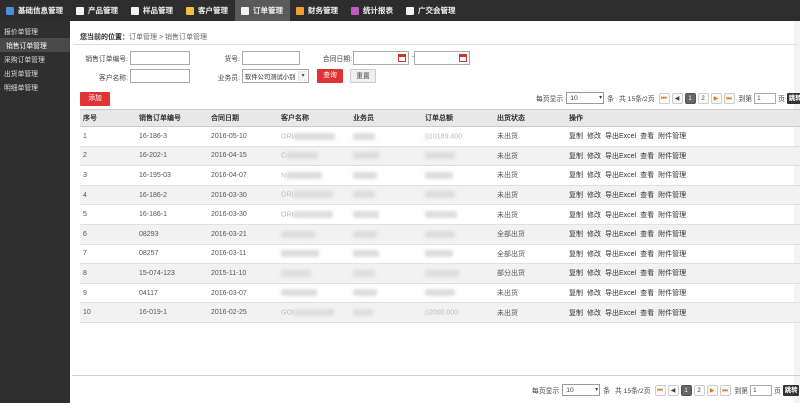  What do you see at coordinates (160, 58) in the screenshot?
I see `order-no-input` at bounding box center [160, 58].